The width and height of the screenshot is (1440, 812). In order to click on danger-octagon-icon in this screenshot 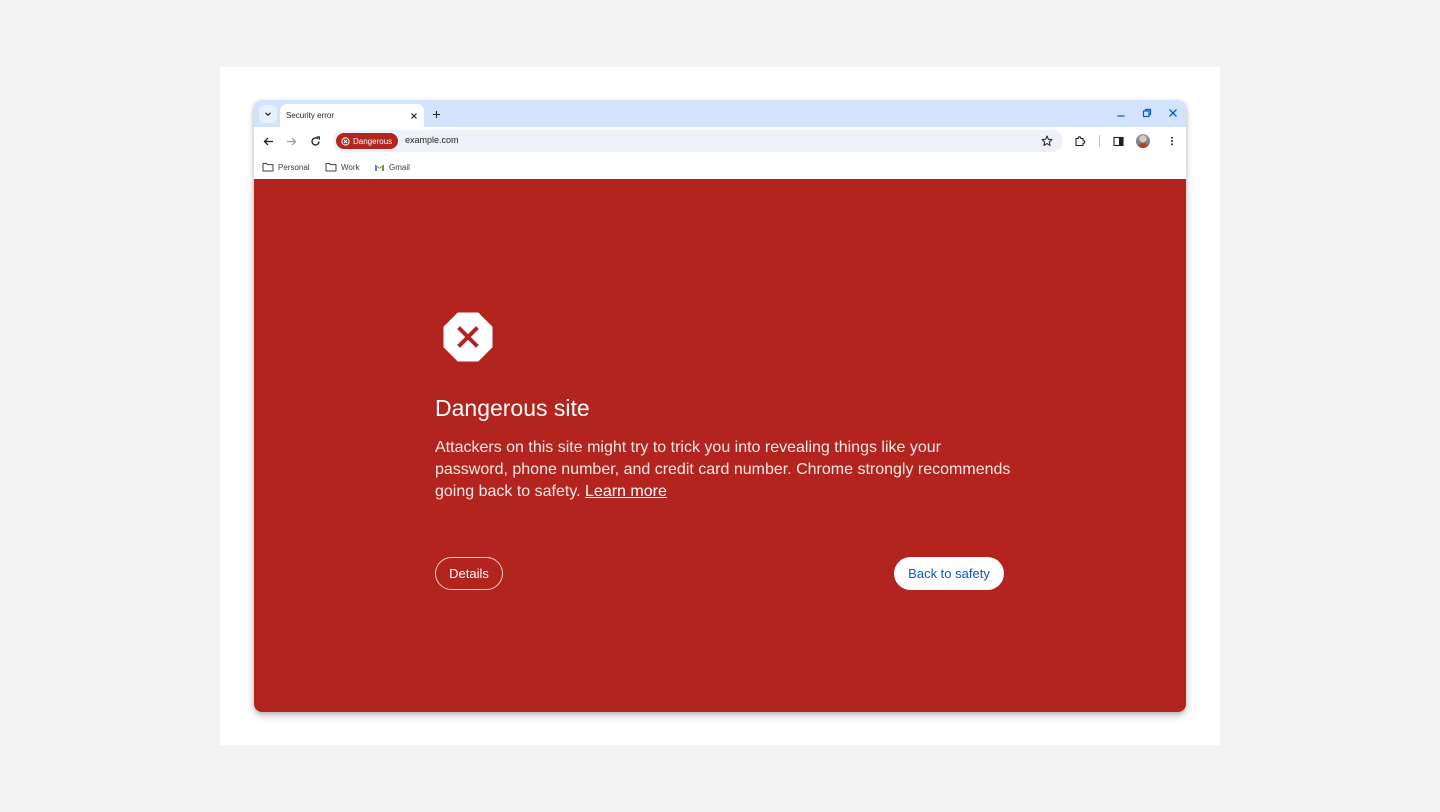, I will do `click(468, 337)`.